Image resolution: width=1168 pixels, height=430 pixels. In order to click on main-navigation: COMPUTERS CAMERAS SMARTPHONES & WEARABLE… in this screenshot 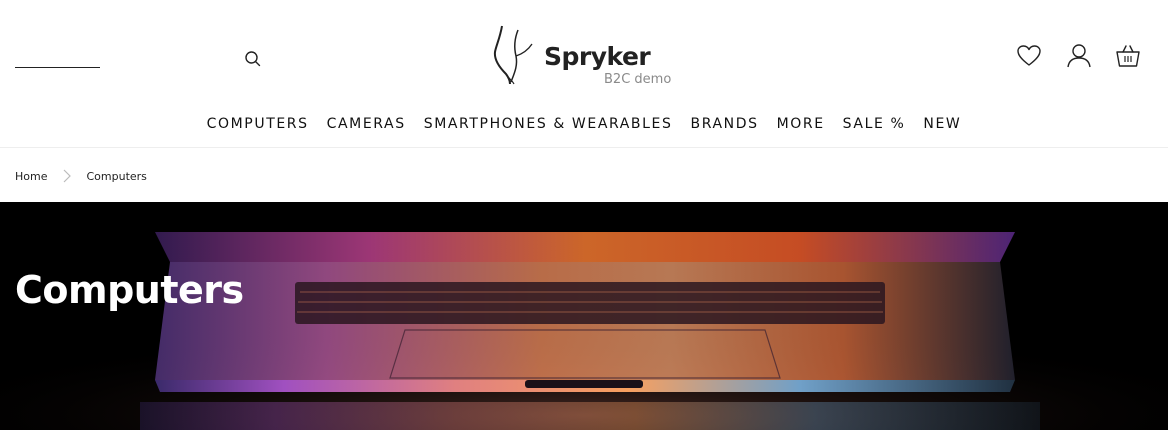, I will do `click(584, 125)`.